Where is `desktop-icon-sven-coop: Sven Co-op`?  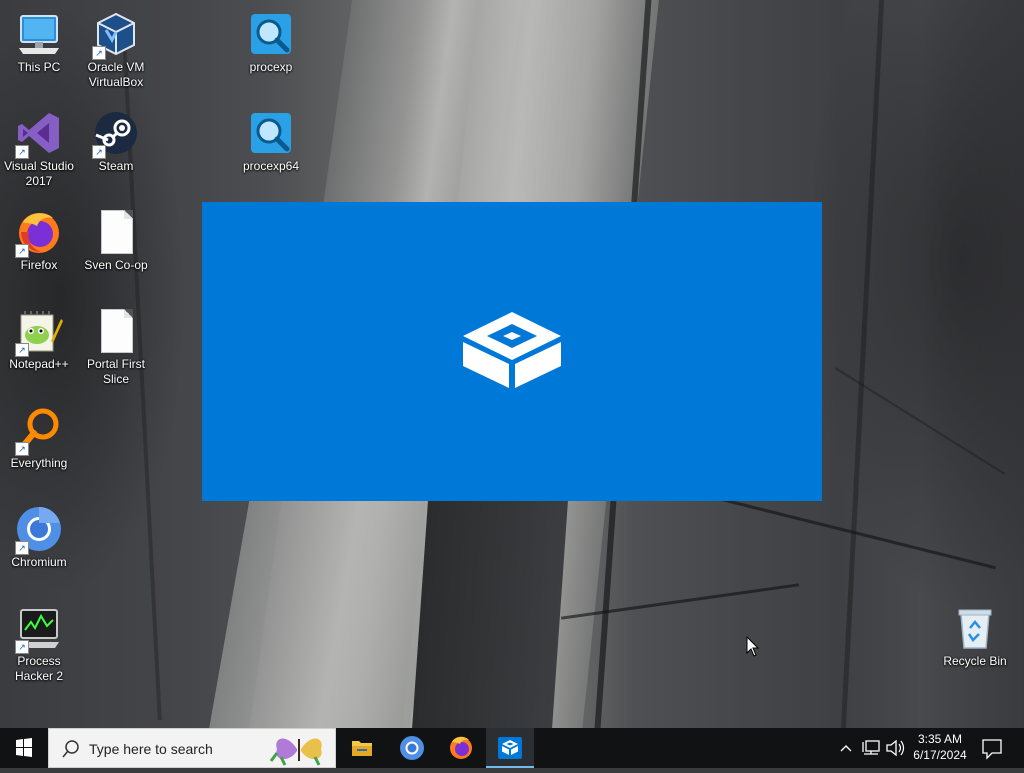
desktop-icon-sven-coop: Sven Co-op is located at coordinates (116, 250).